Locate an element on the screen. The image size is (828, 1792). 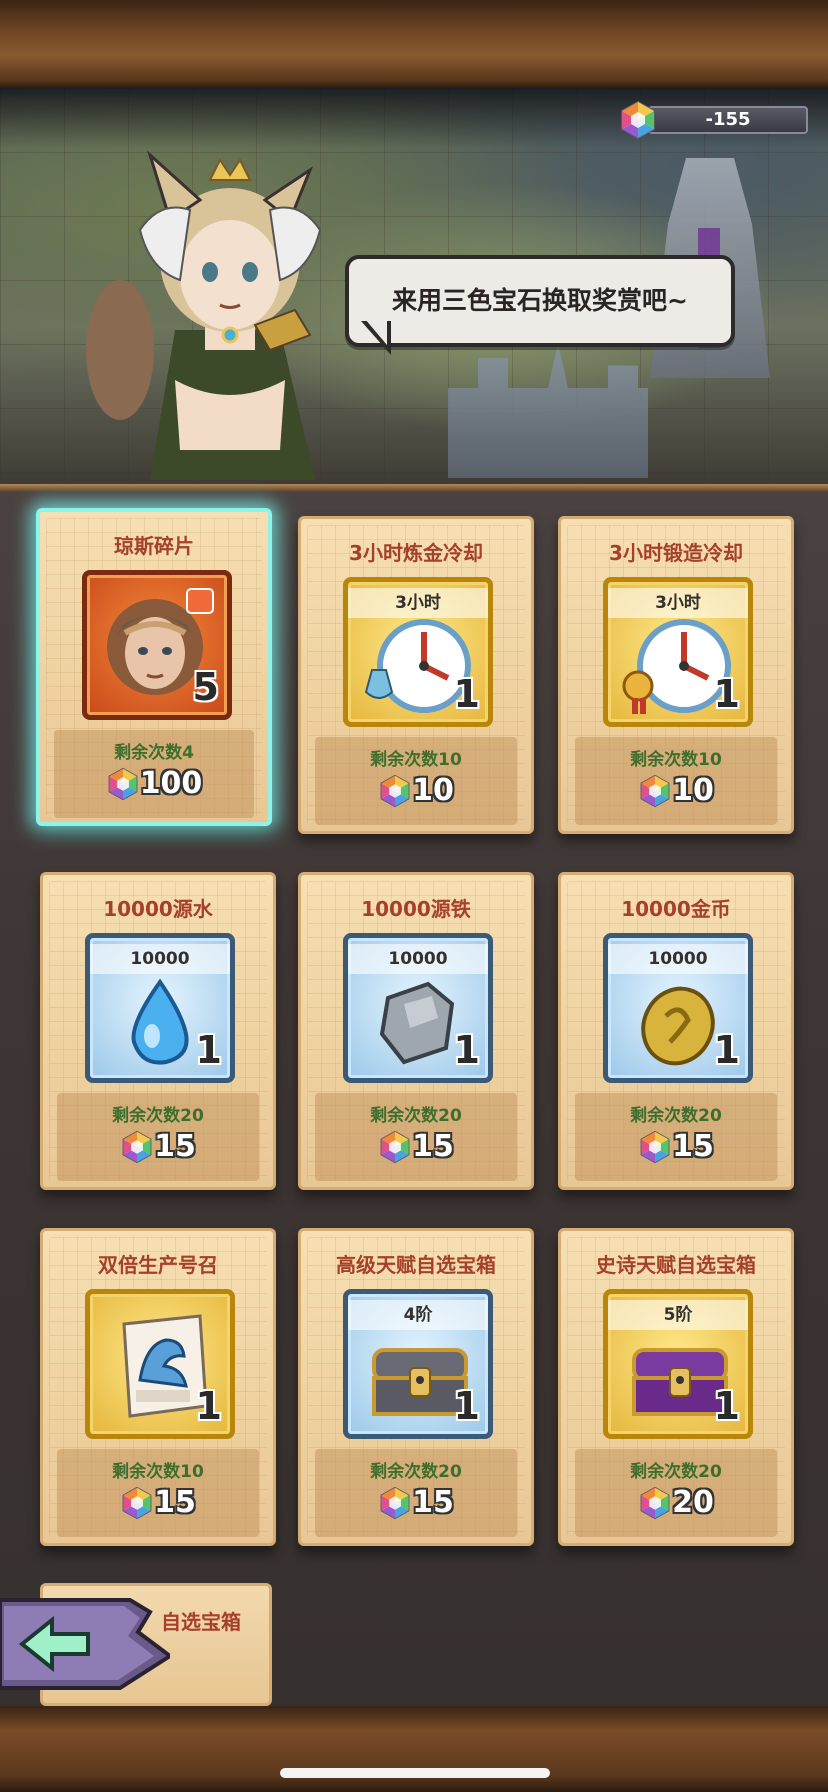
home-indicator is located at coordinates (415, 1773).